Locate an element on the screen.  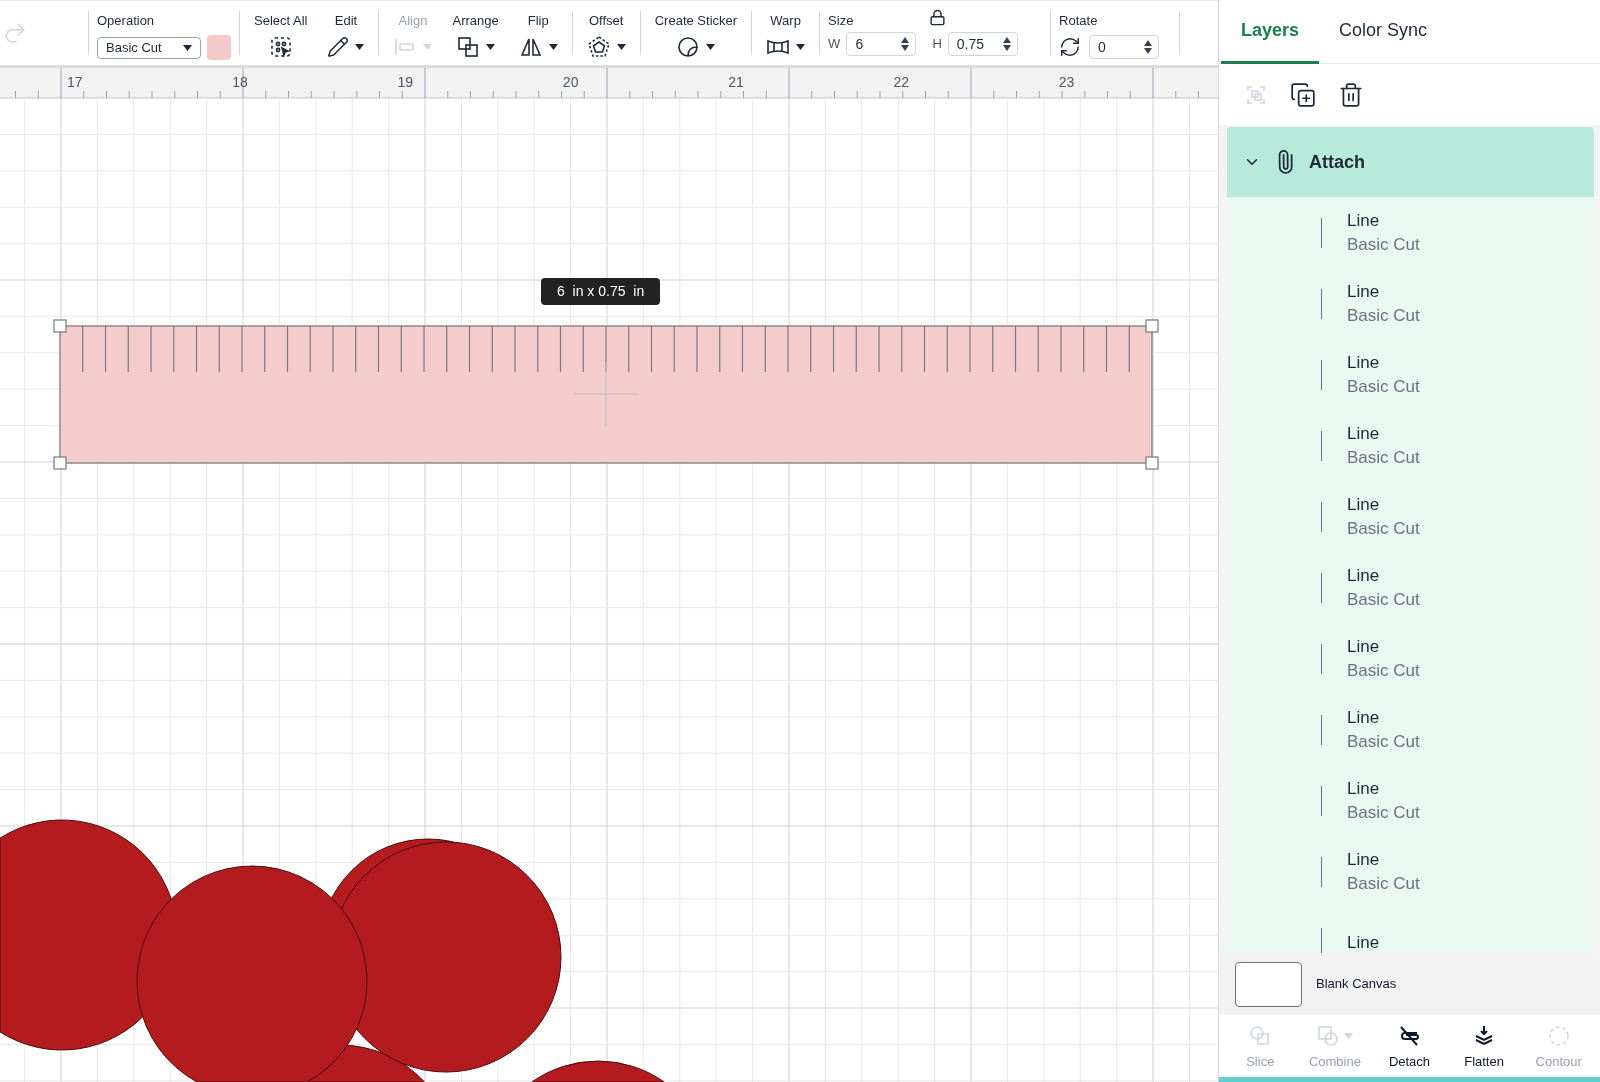
arrange-icon is located at coordinates (468, 47).